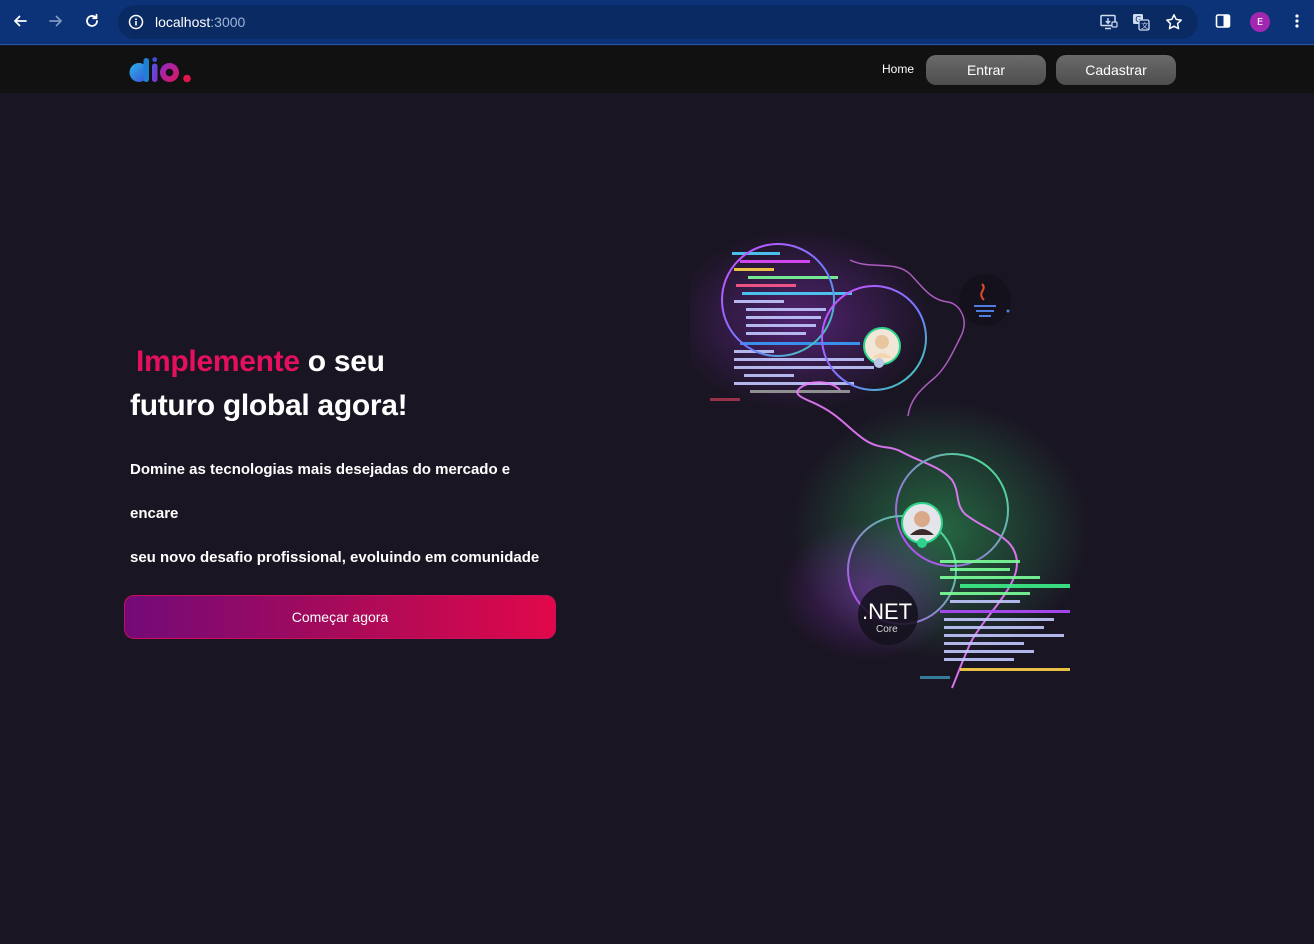 The image size is (1314, 944). Describe the element at coordinates (898, 69) in the screenshot. I see `nav-home-link: Home` at that location.